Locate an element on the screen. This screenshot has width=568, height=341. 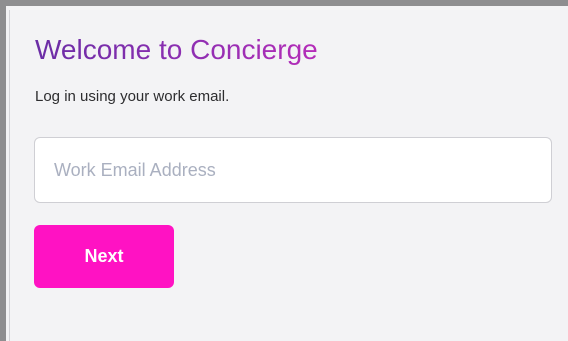
login-instructions: Log in using your work email. is located at coordinates (132, 96).